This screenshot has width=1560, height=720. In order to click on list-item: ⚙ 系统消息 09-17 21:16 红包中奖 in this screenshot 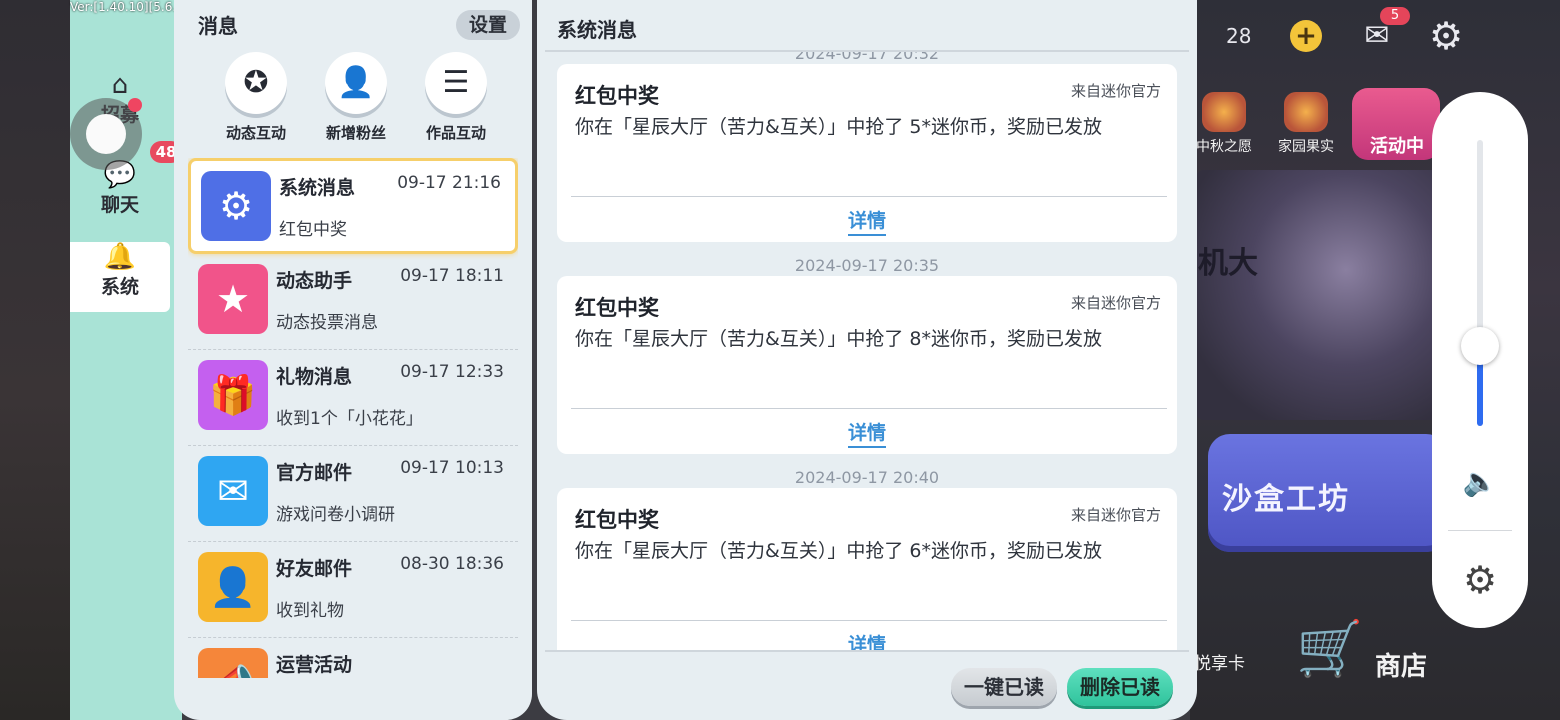, I will do `click(353, 206)`.